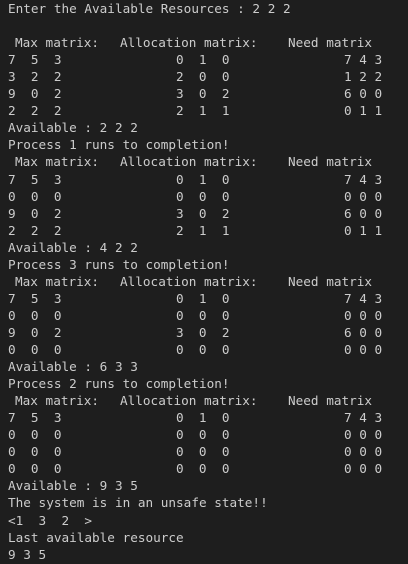 This screenshot has width=408, height=564. Describe the element at coordinates (73, 486) in the screenshot. I see `available-line: Available : 9 3 5` at that location.